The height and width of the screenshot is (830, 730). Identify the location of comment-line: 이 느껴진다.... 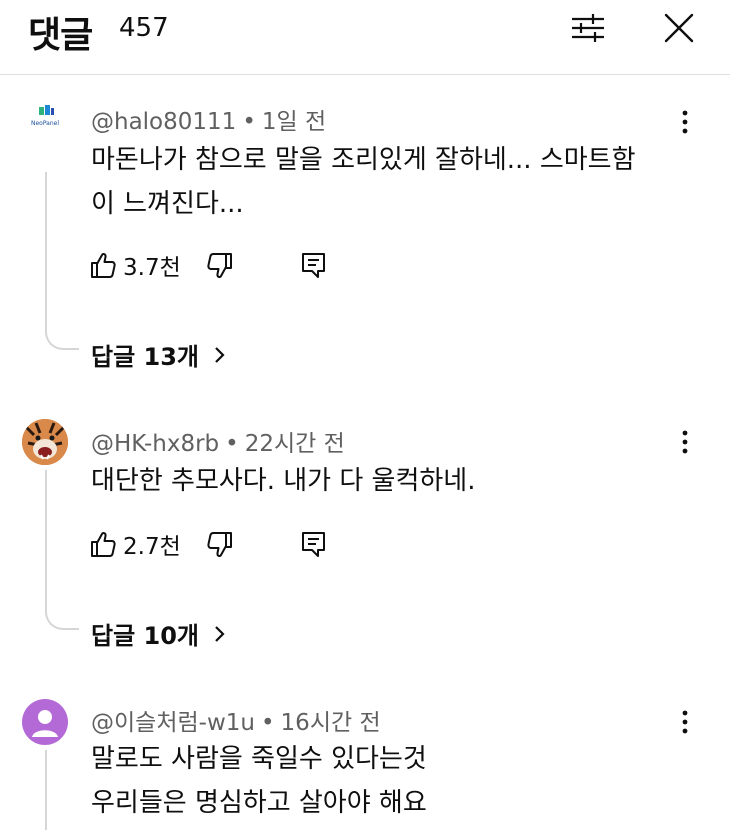
(167, 204).